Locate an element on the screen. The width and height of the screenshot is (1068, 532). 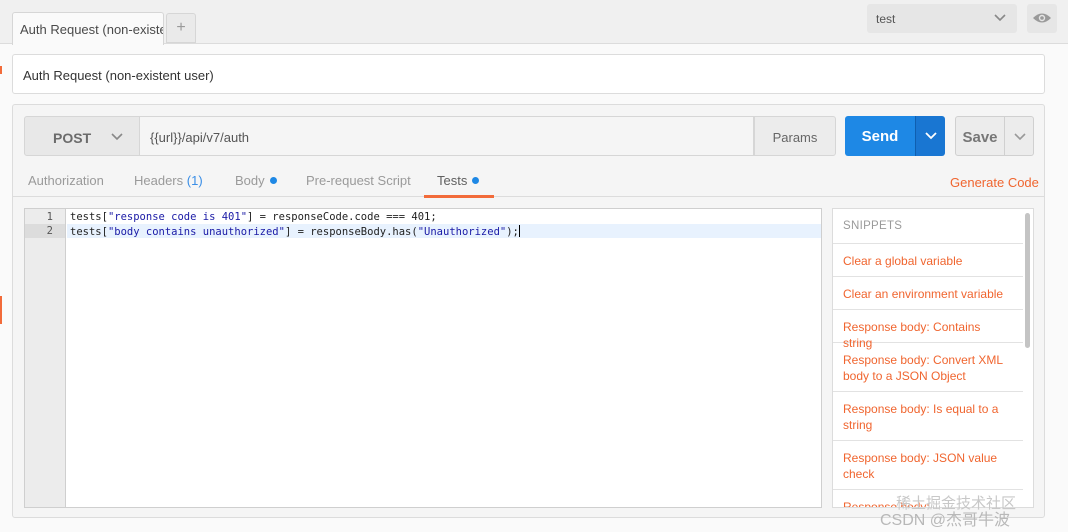
environment-select-value: test is located at coordinates (886, 19).